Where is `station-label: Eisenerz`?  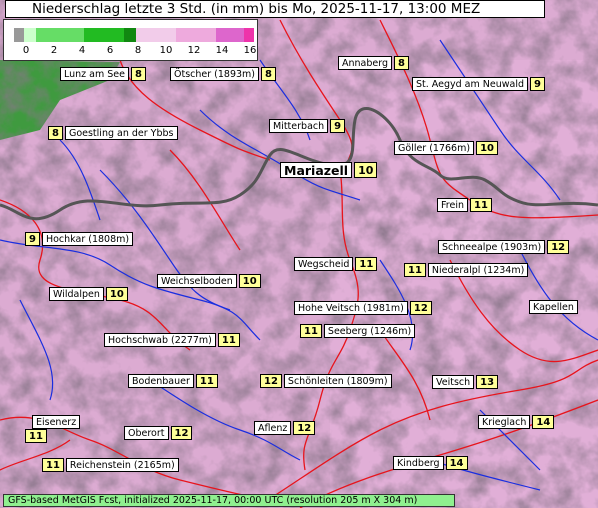
station-label: Eisenerz is located at coordinates (56, 422).